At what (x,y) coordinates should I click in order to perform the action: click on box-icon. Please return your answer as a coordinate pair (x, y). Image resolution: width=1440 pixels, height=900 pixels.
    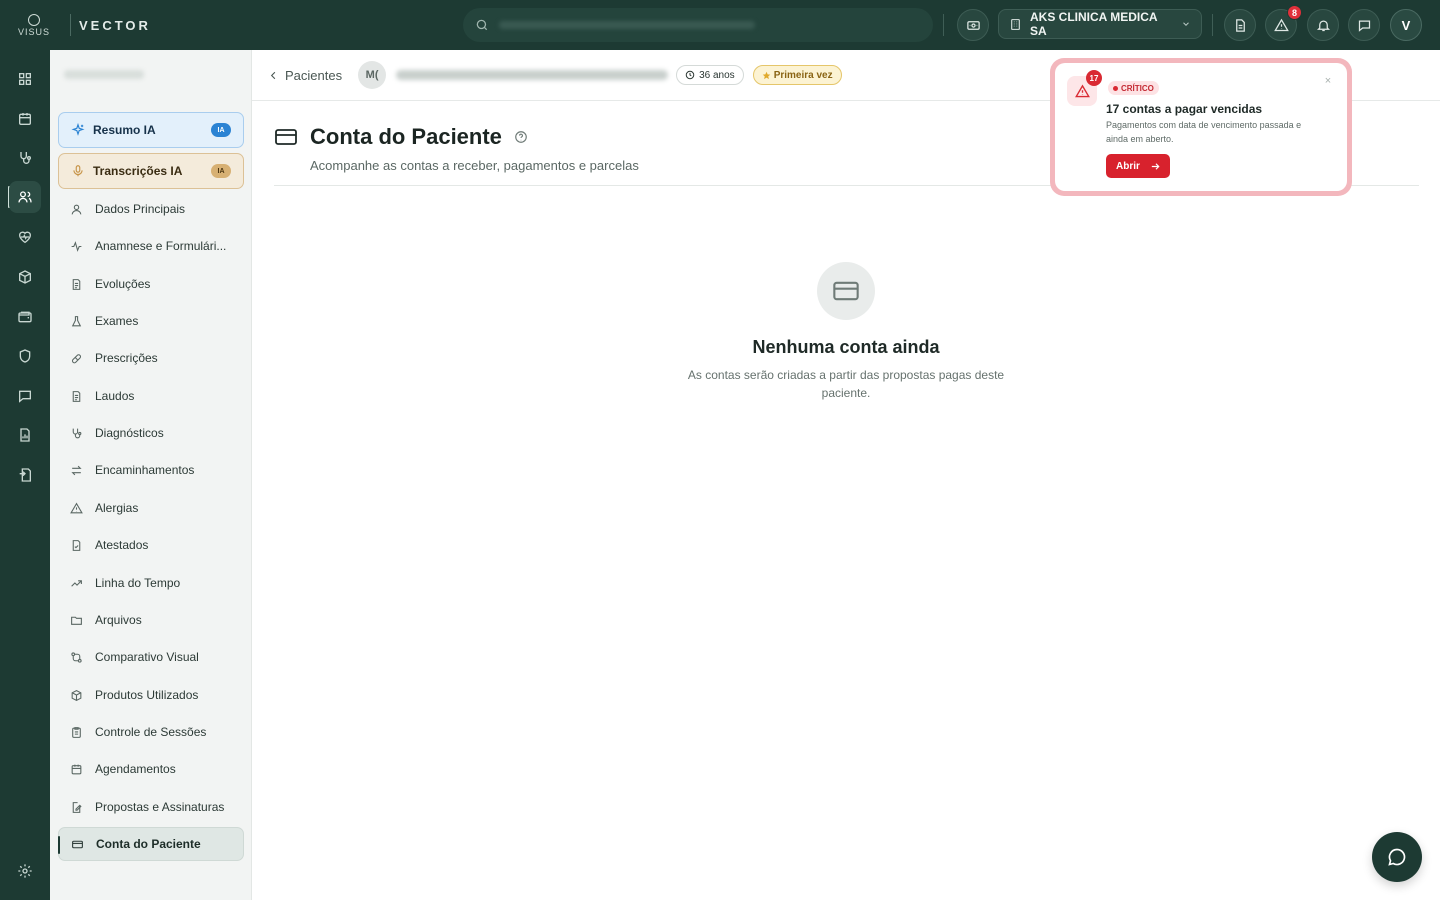
    Looking at the image, I should click on (25, 277).